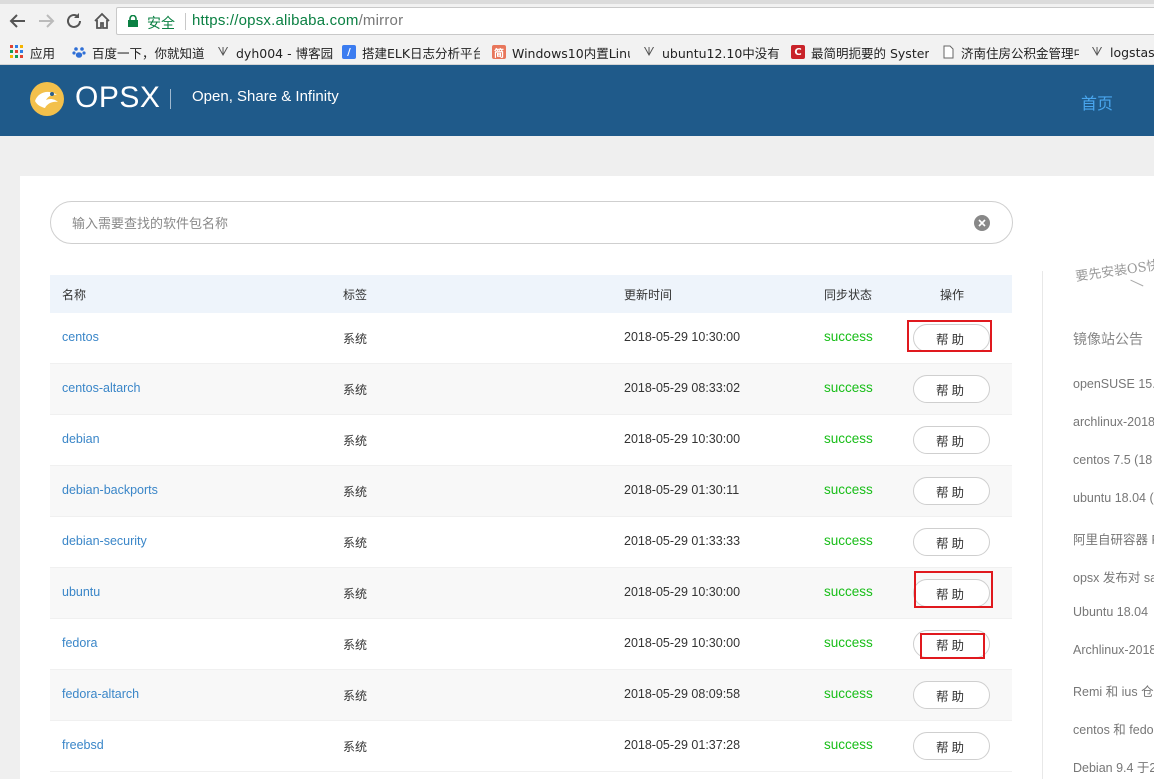  I want to click on bookmark-ubuntu: ᗐ ubuntu12.10中没有/, so click(710, 52).